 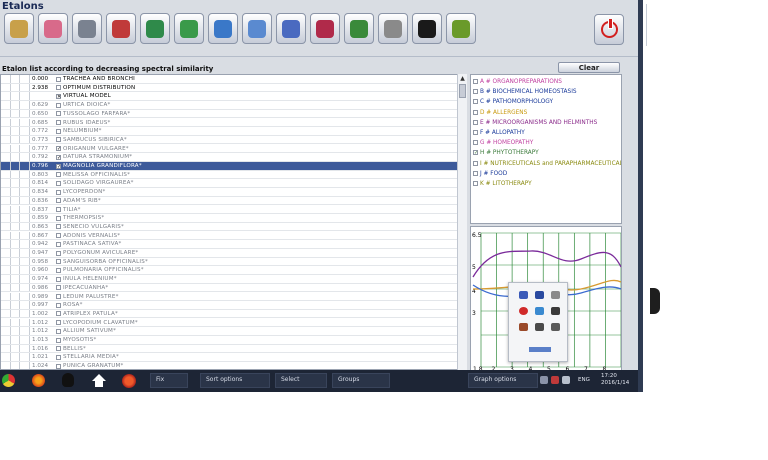 What do you see at coordinates (58, 96) in the screenshot?
I see `row-checkbox: ✕` at bounding box center [58, 96].